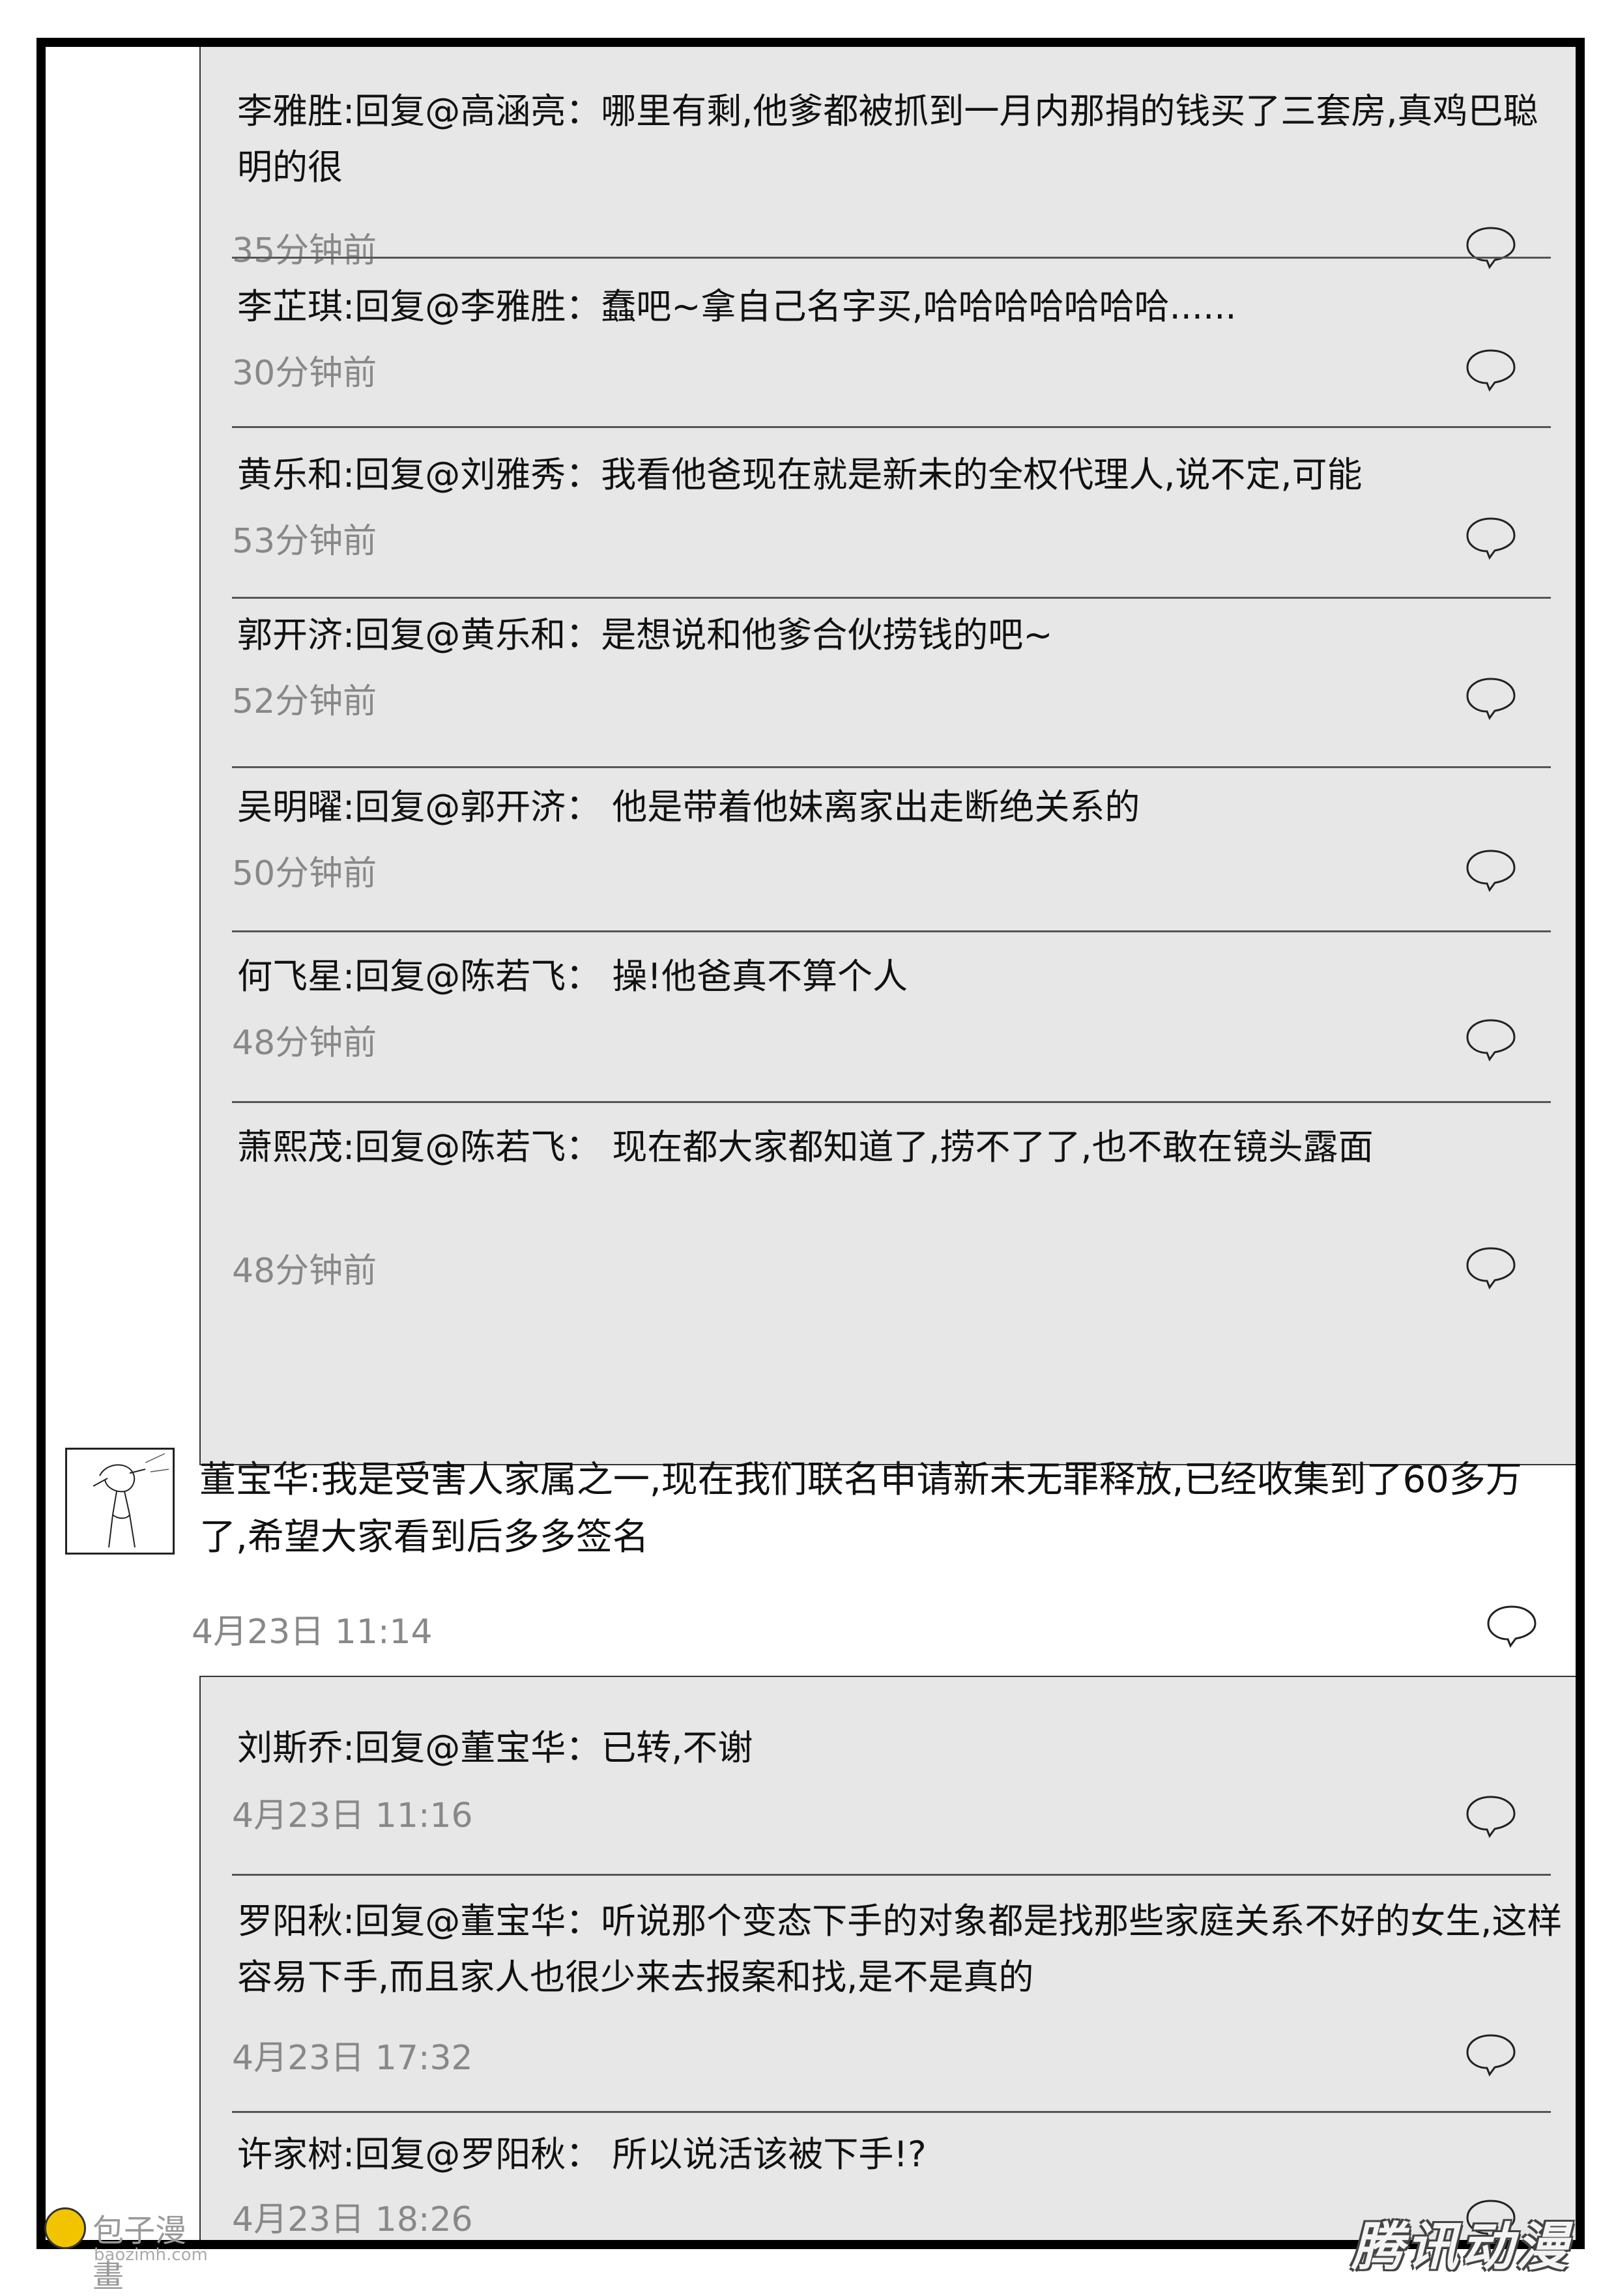 The width and height of the screenshot is (1616, 2296). What do you see at coordinates (304, 873) in the screenshot?
I see `reply-time: 50分钟前` at bounding box center [304, 873].